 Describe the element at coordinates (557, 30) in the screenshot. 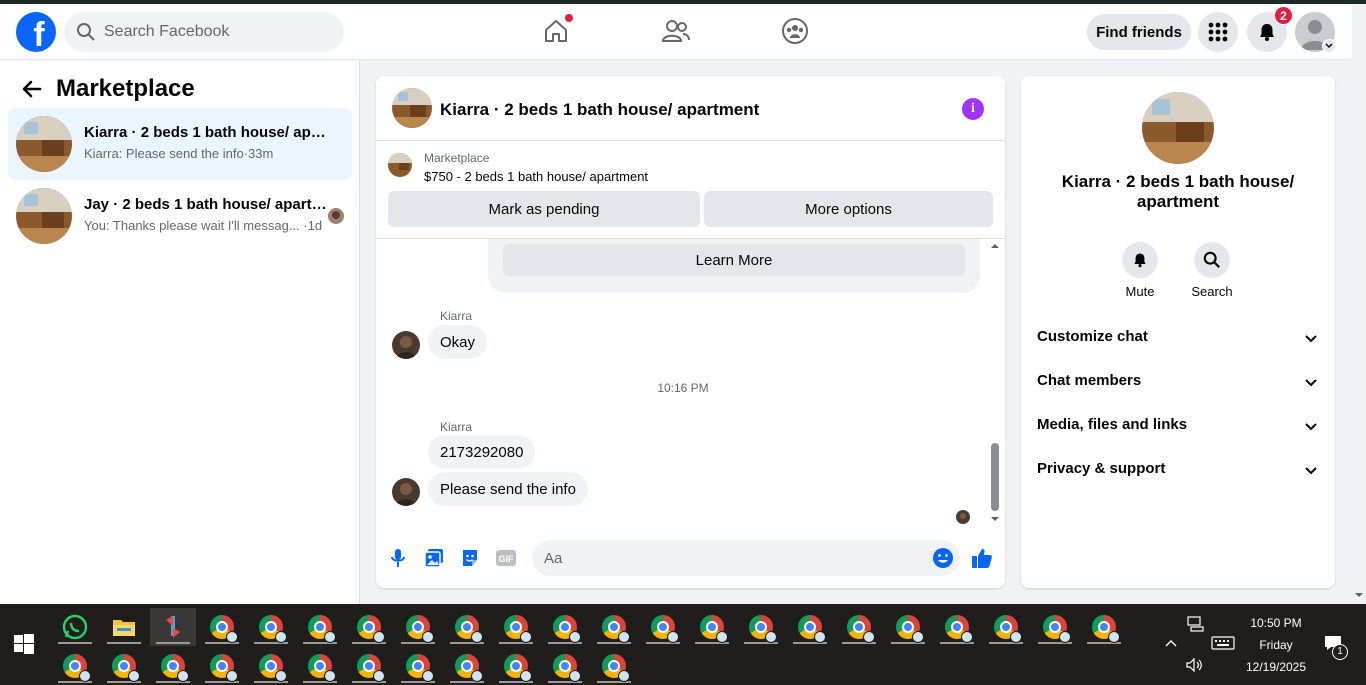

I see `home-nav-button` at that location.